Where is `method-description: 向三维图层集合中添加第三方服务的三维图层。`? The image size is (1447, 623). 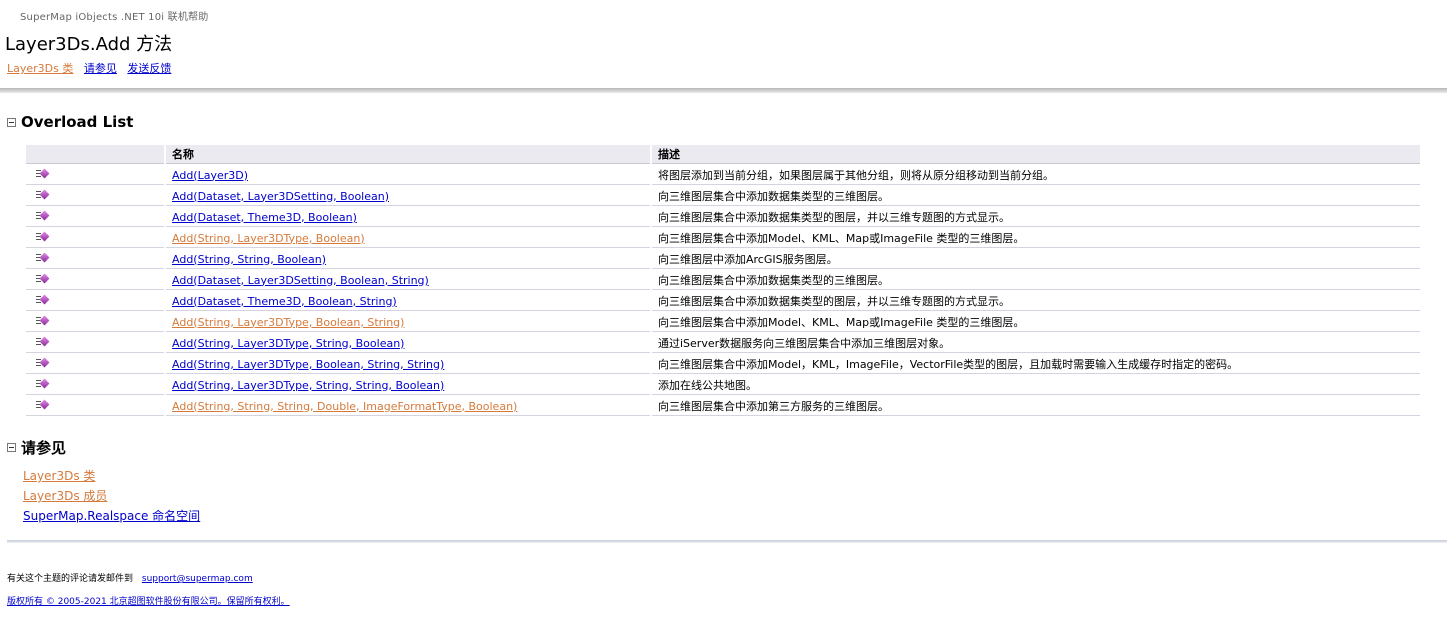
method-description: 向三维图层集合中添加第三方服务的三维图层。 is located at coordinates (1036, 406).